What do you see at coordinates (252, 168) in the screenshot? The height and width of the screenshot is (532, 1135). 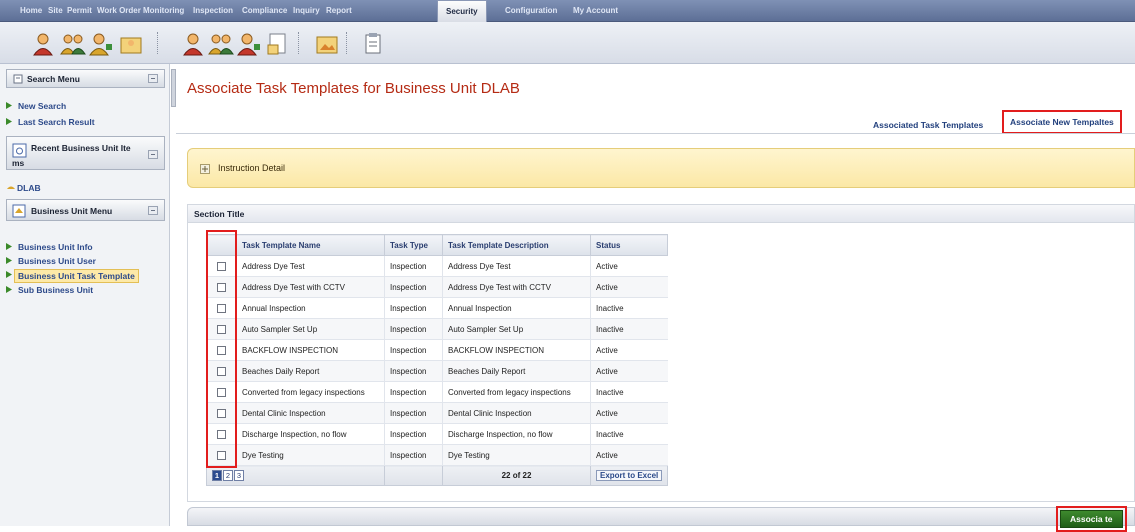 I see `instruction-label: Instruction Detail` at bounding box center [252, 168].